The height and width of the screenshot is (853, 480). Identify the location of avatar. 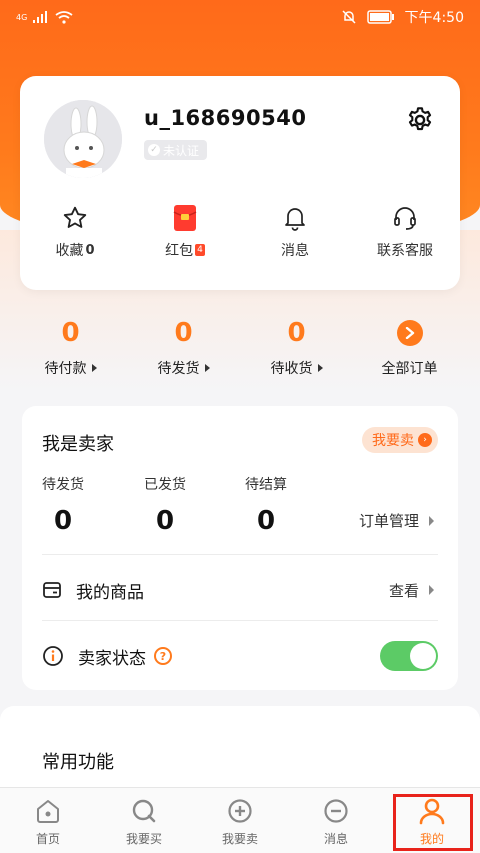
(83, 139).